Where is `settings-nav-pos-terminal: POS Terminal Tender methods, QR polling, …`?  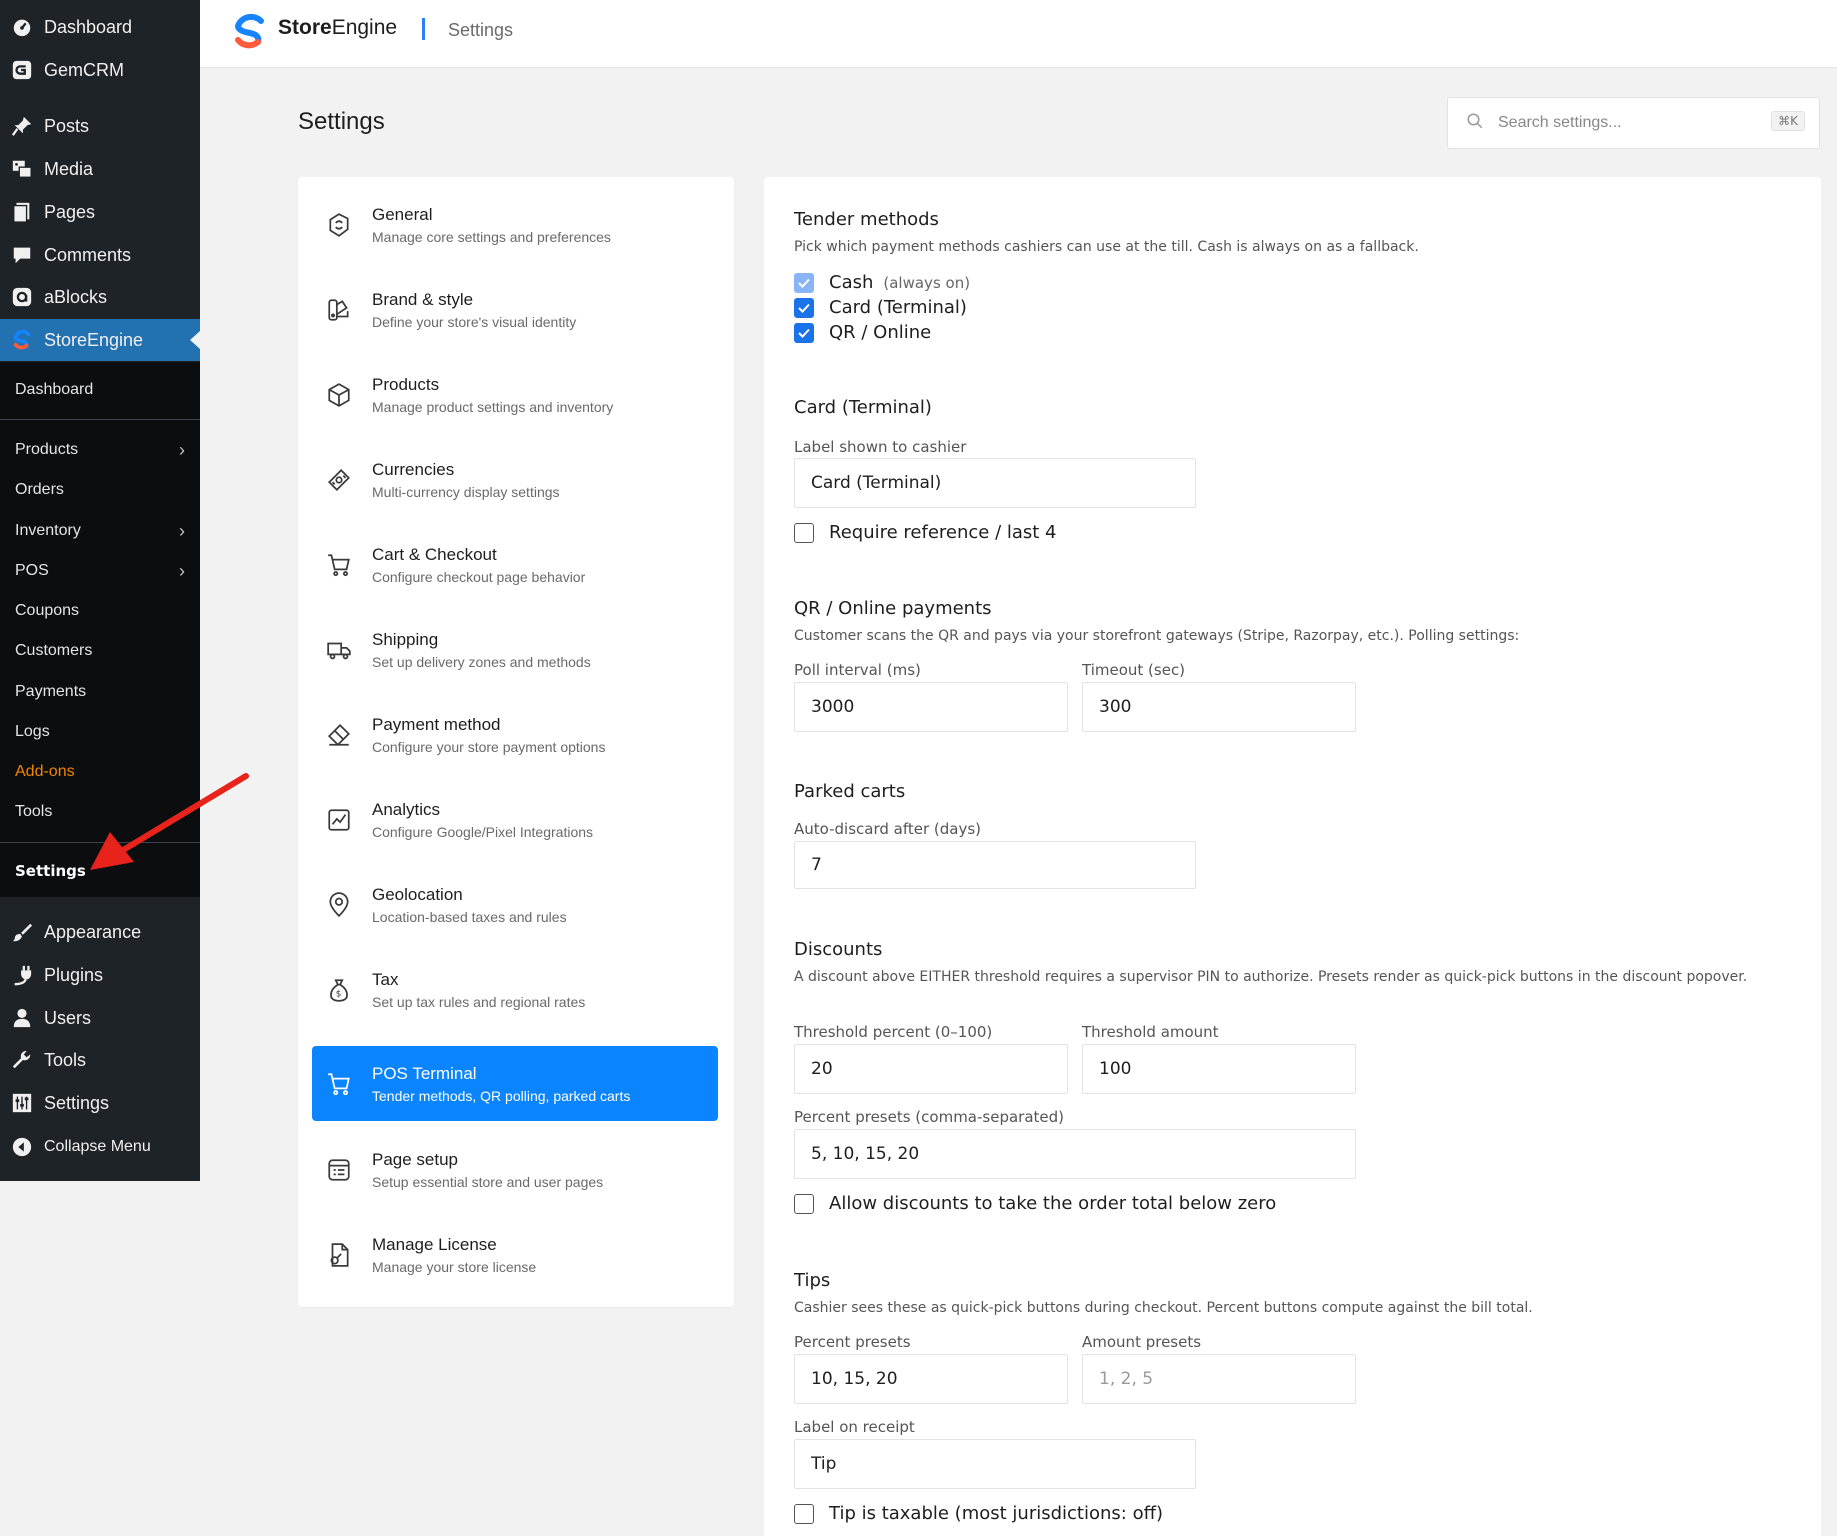 settings-nav-pos-terminal: POS Terminal Tender methods, QR polling, … is located at coordinates (515, 1083).